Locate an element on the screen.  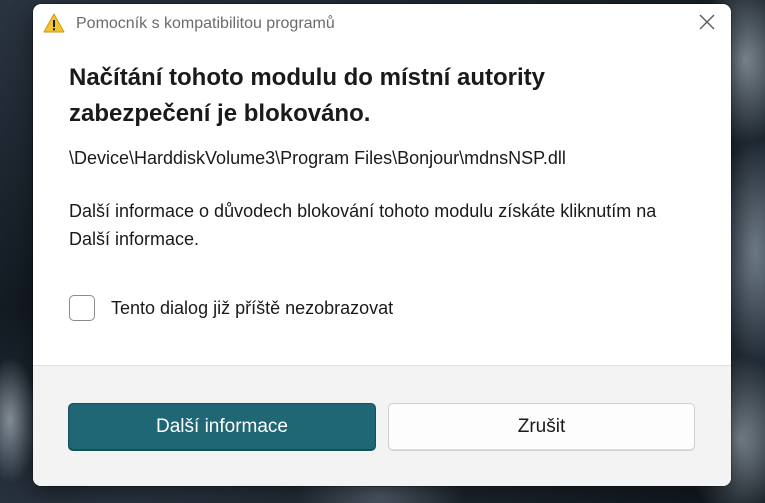
warning-icon is located at coordinates (54, 23).